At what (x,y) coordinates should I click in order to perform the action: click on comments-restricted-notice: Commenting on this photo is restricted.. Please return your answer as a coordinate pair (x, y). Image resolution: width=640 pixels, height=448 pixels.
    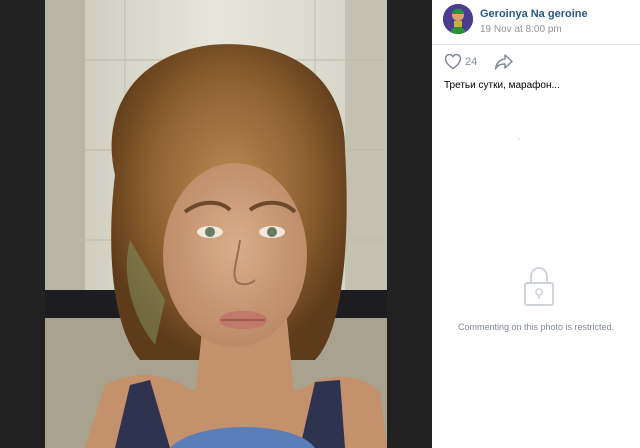
    Looking at the image, I should click on (536, 327).